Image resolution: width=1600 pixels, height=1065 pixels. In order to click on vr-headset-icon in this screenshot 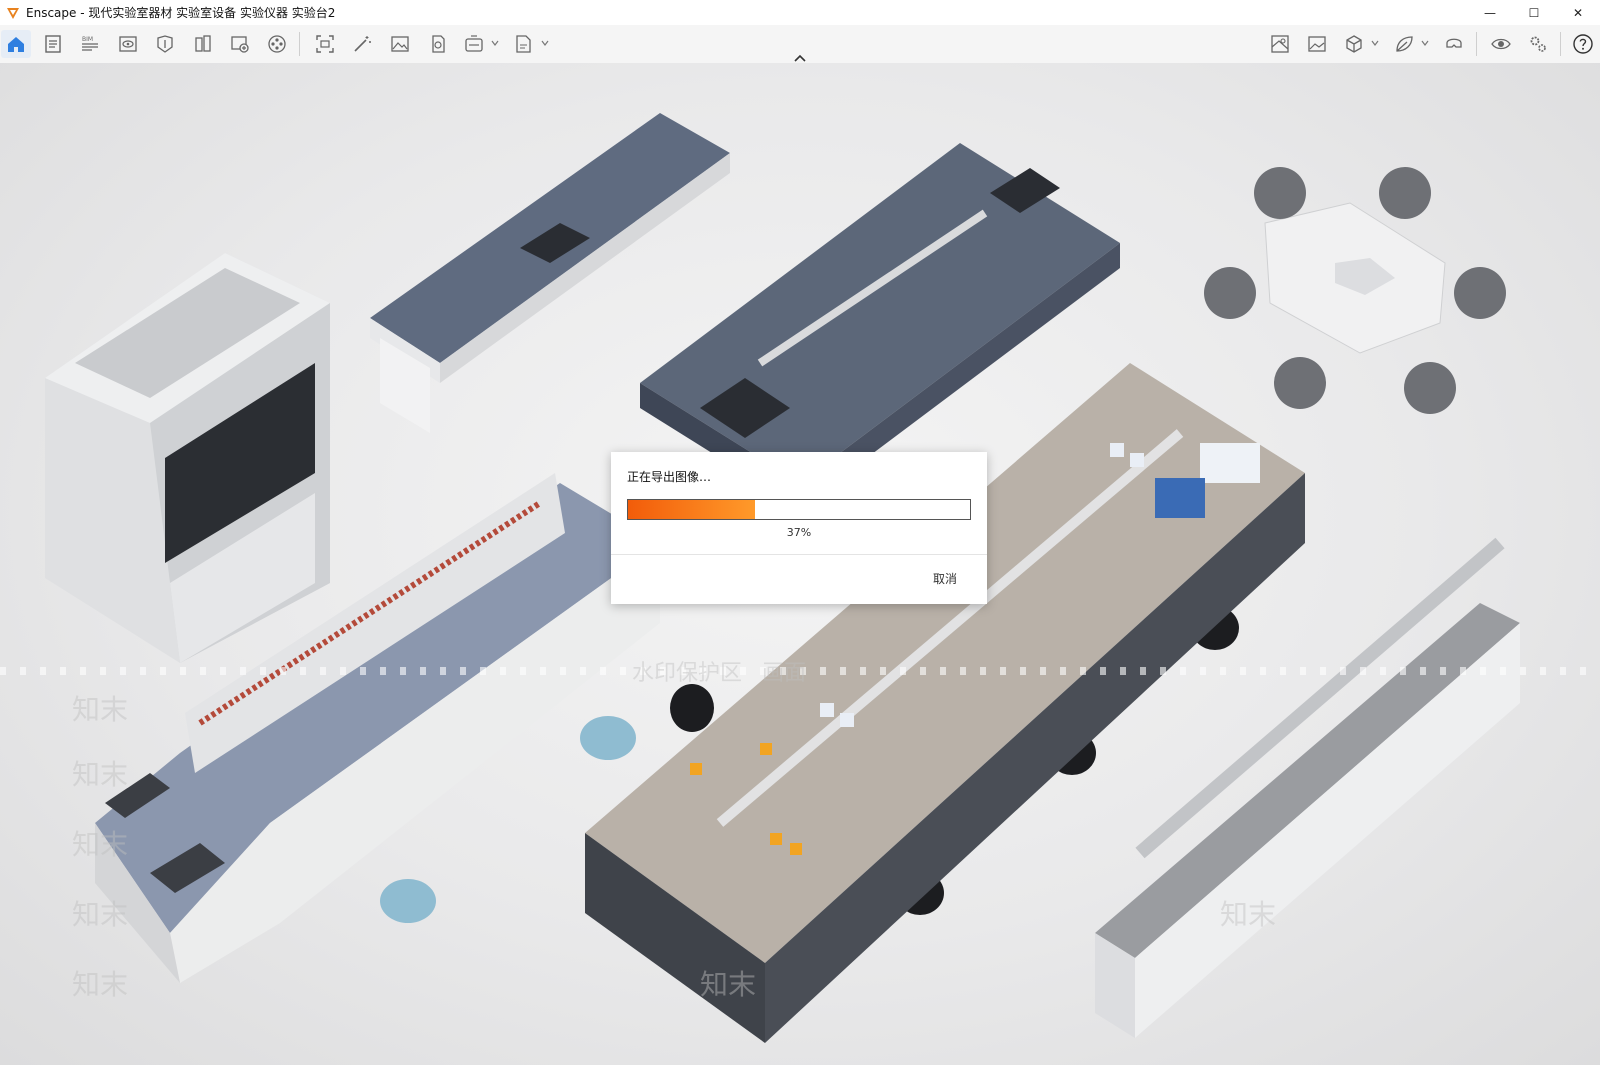, I will do `click(1454, 43)`.